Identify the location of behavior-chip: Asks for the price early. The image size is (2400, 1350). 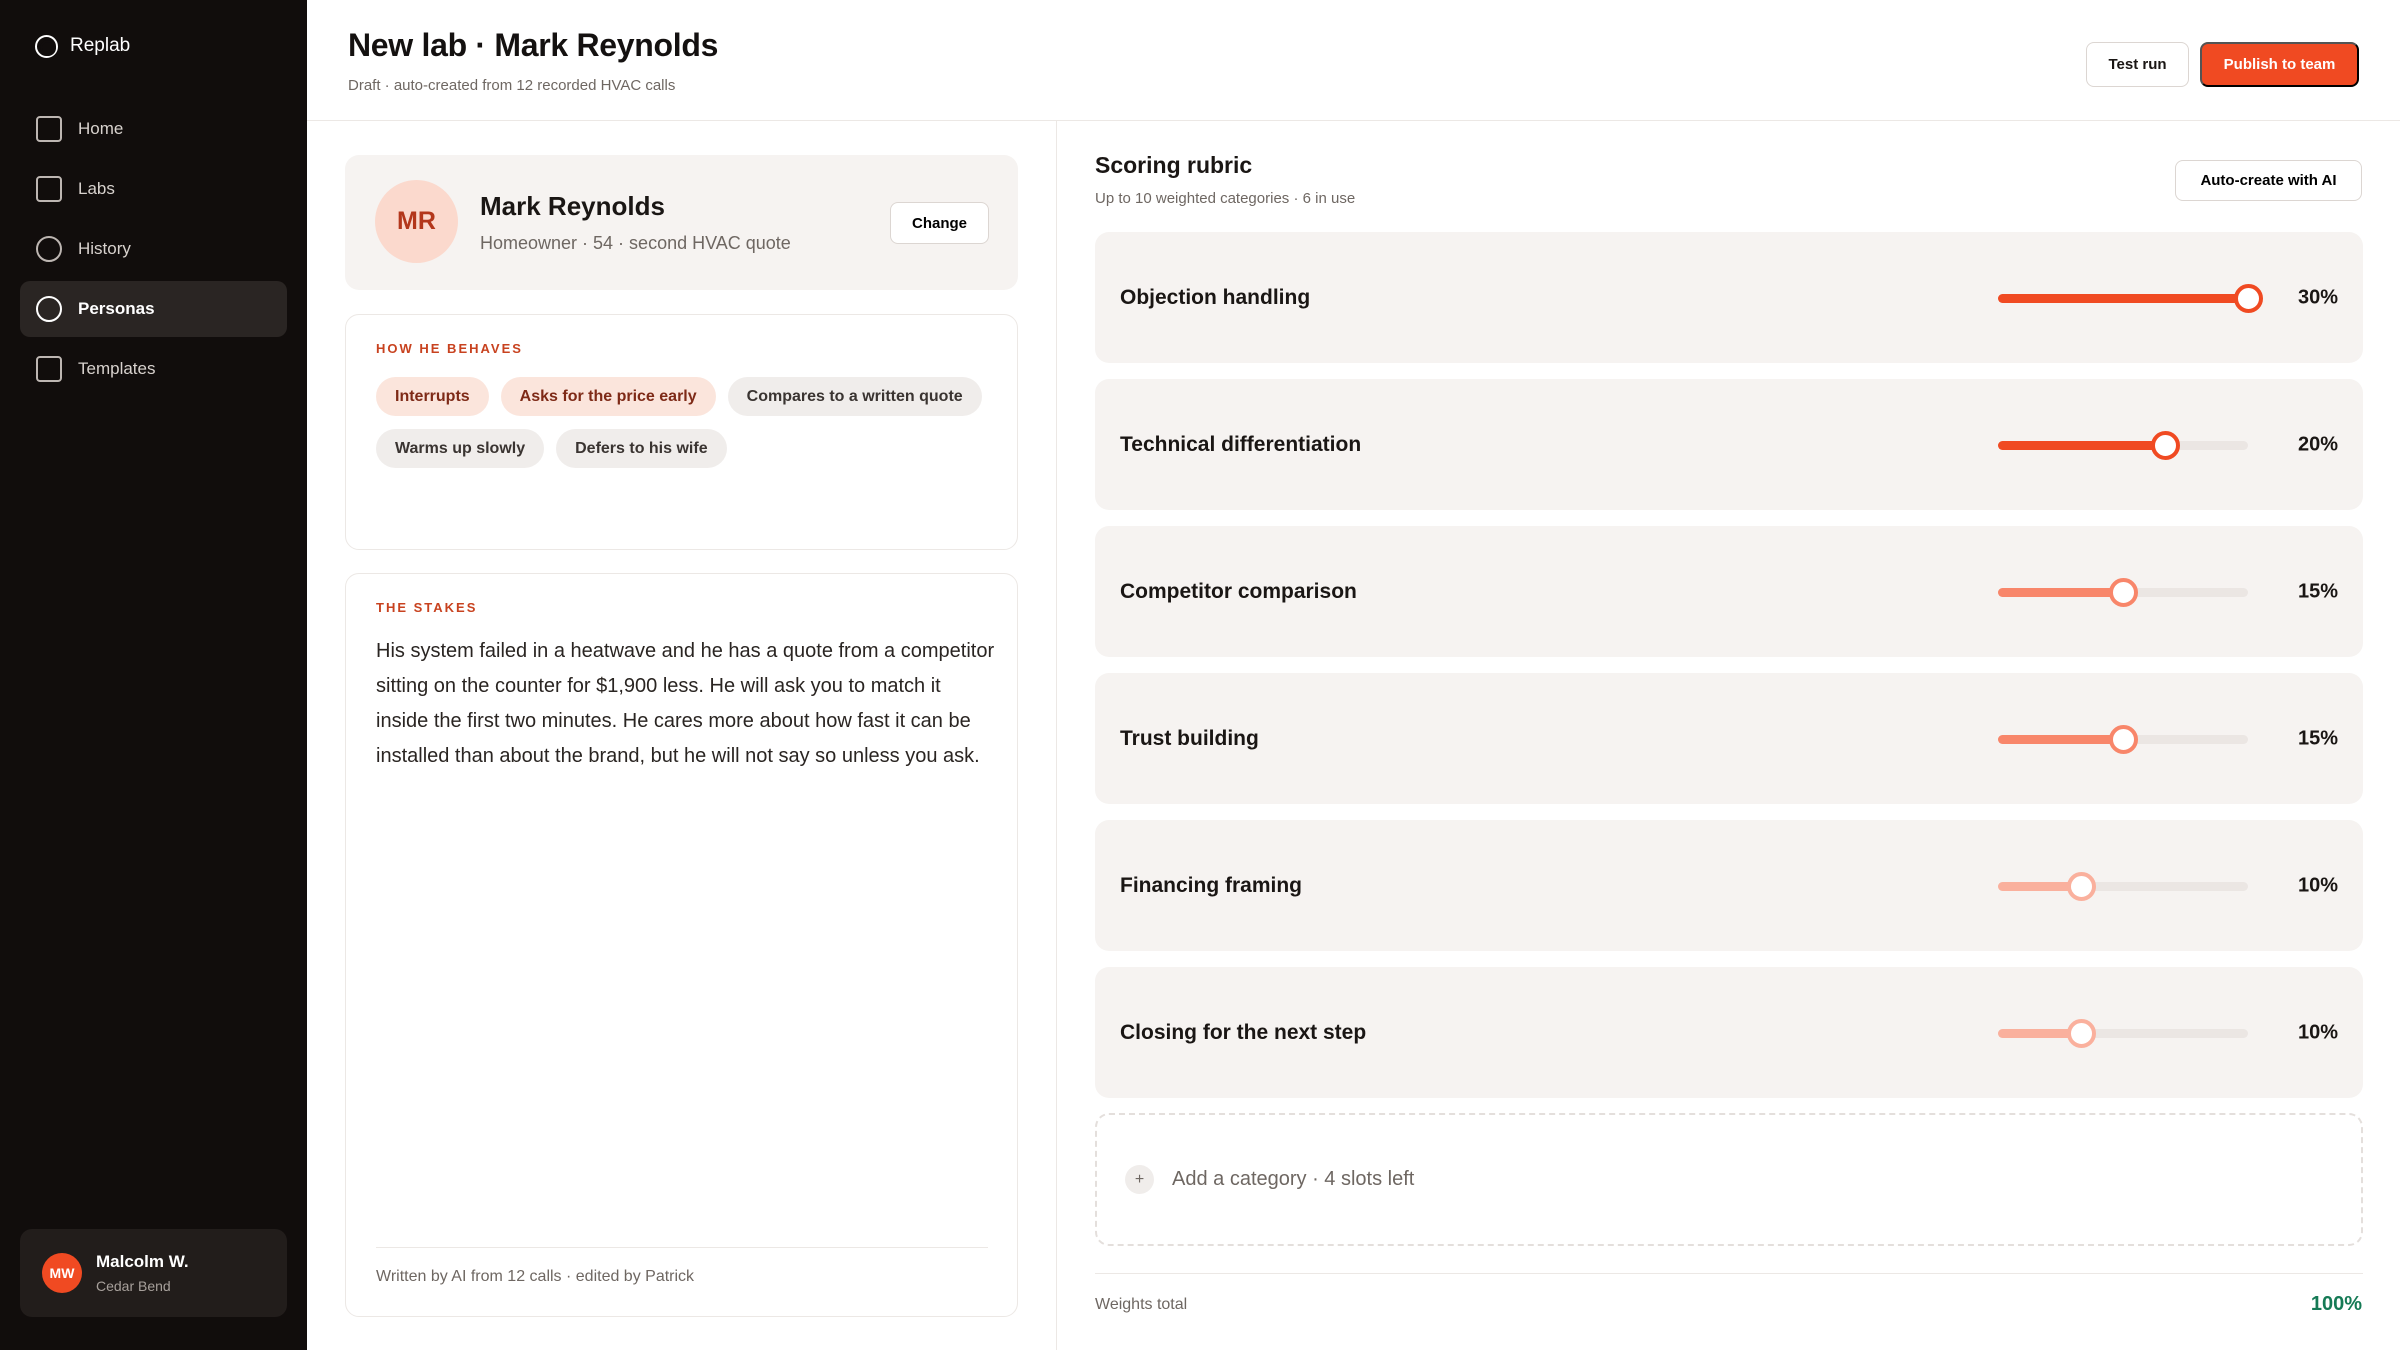
(608, 396).